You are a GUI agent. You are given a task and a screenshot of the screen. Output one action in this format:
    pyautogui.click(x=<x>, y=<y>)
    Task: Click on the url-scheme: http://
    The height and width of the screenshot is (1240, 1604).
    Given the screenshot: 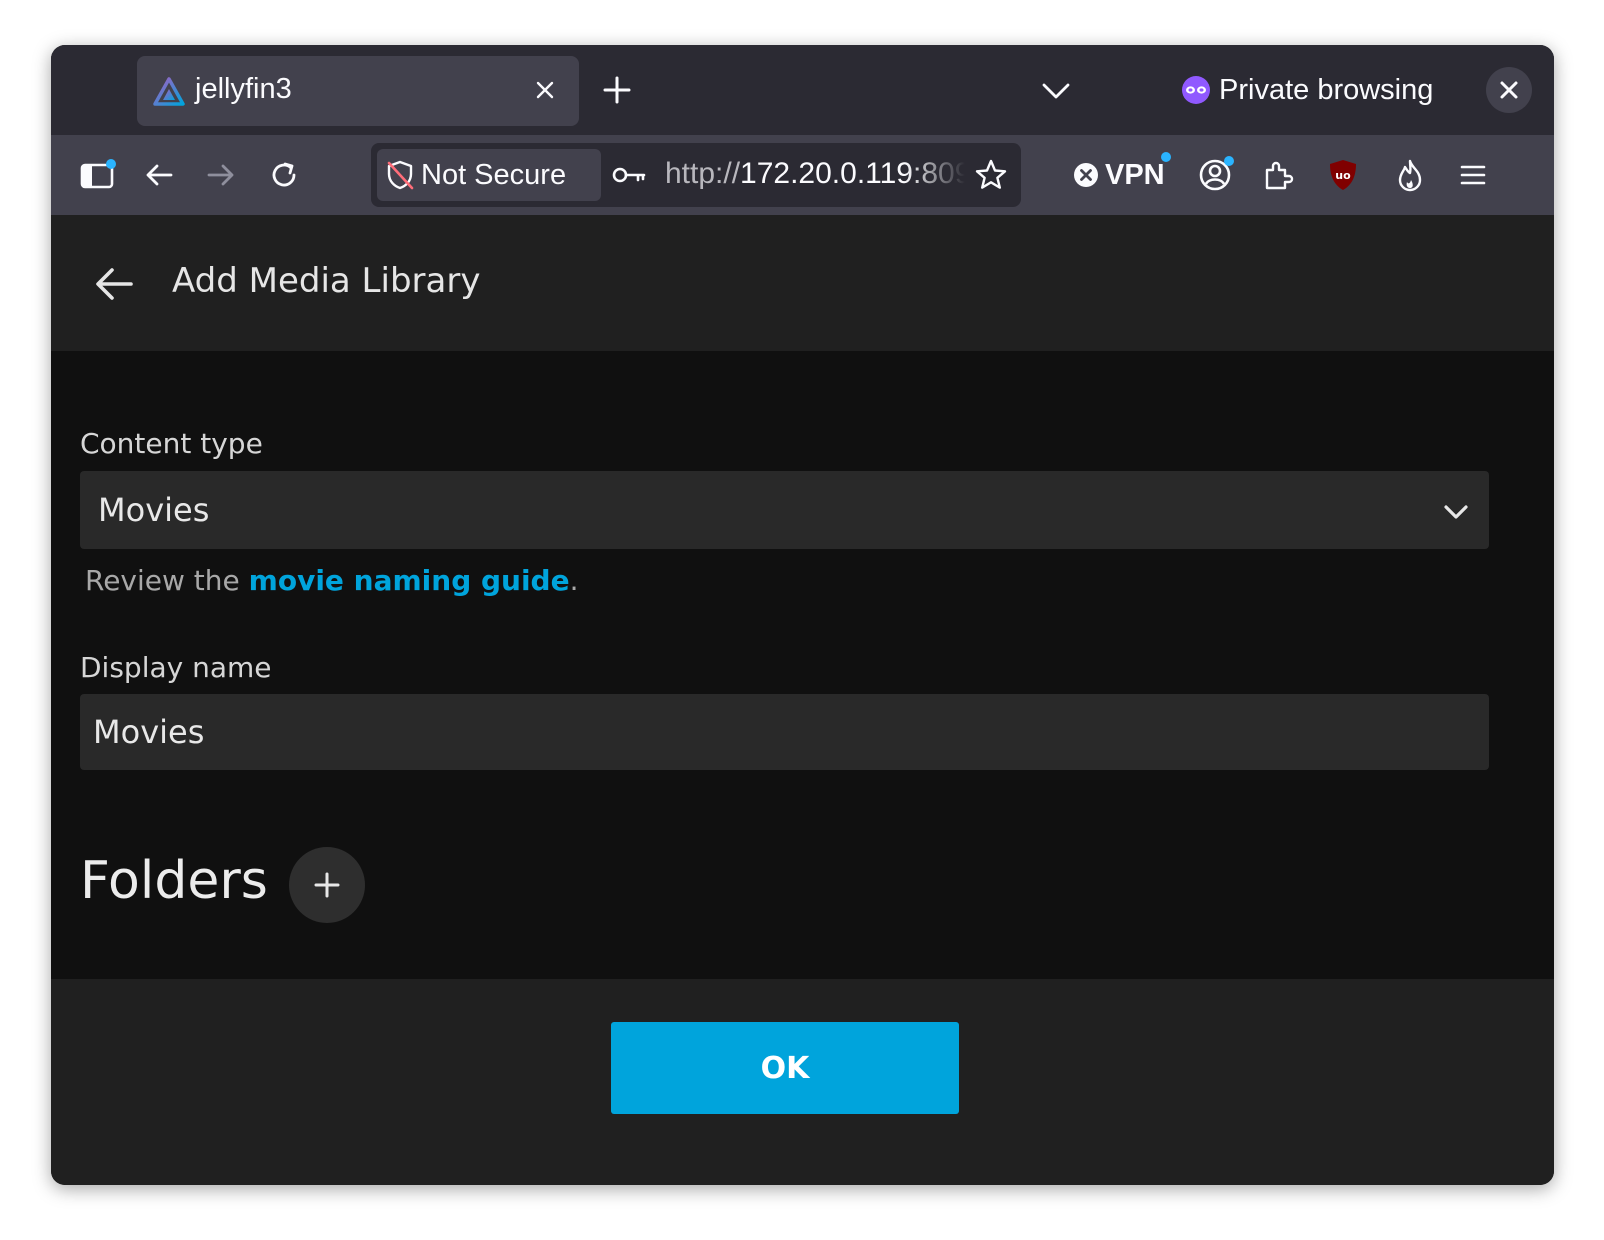 What is the action you would take?
    pyautogui.click(x=703, y=173)
    